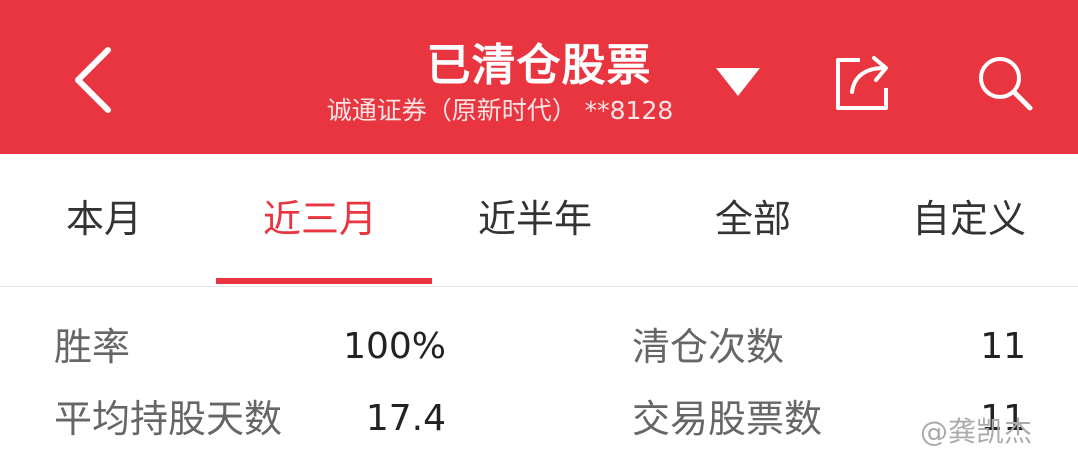 The width and height of the screenshot is (1078, 458). What do you see at coordinates (1003, 346) in the screenshot?
I see `clear-count-value: 11` at bounding box center [1003, 346].